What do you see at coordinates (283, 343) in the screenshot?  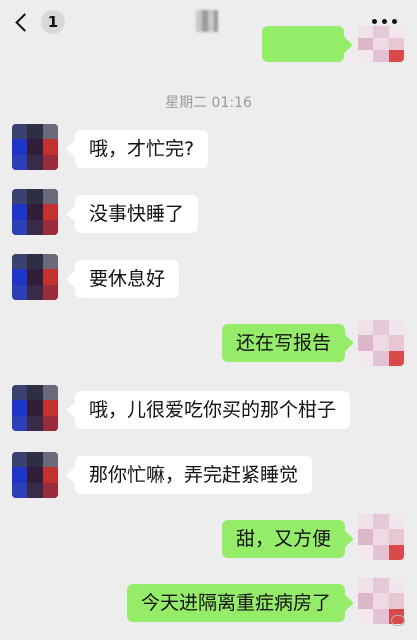 I see `outgoing-message-bubble: 还在写报告` at bounding box center [283, 343].